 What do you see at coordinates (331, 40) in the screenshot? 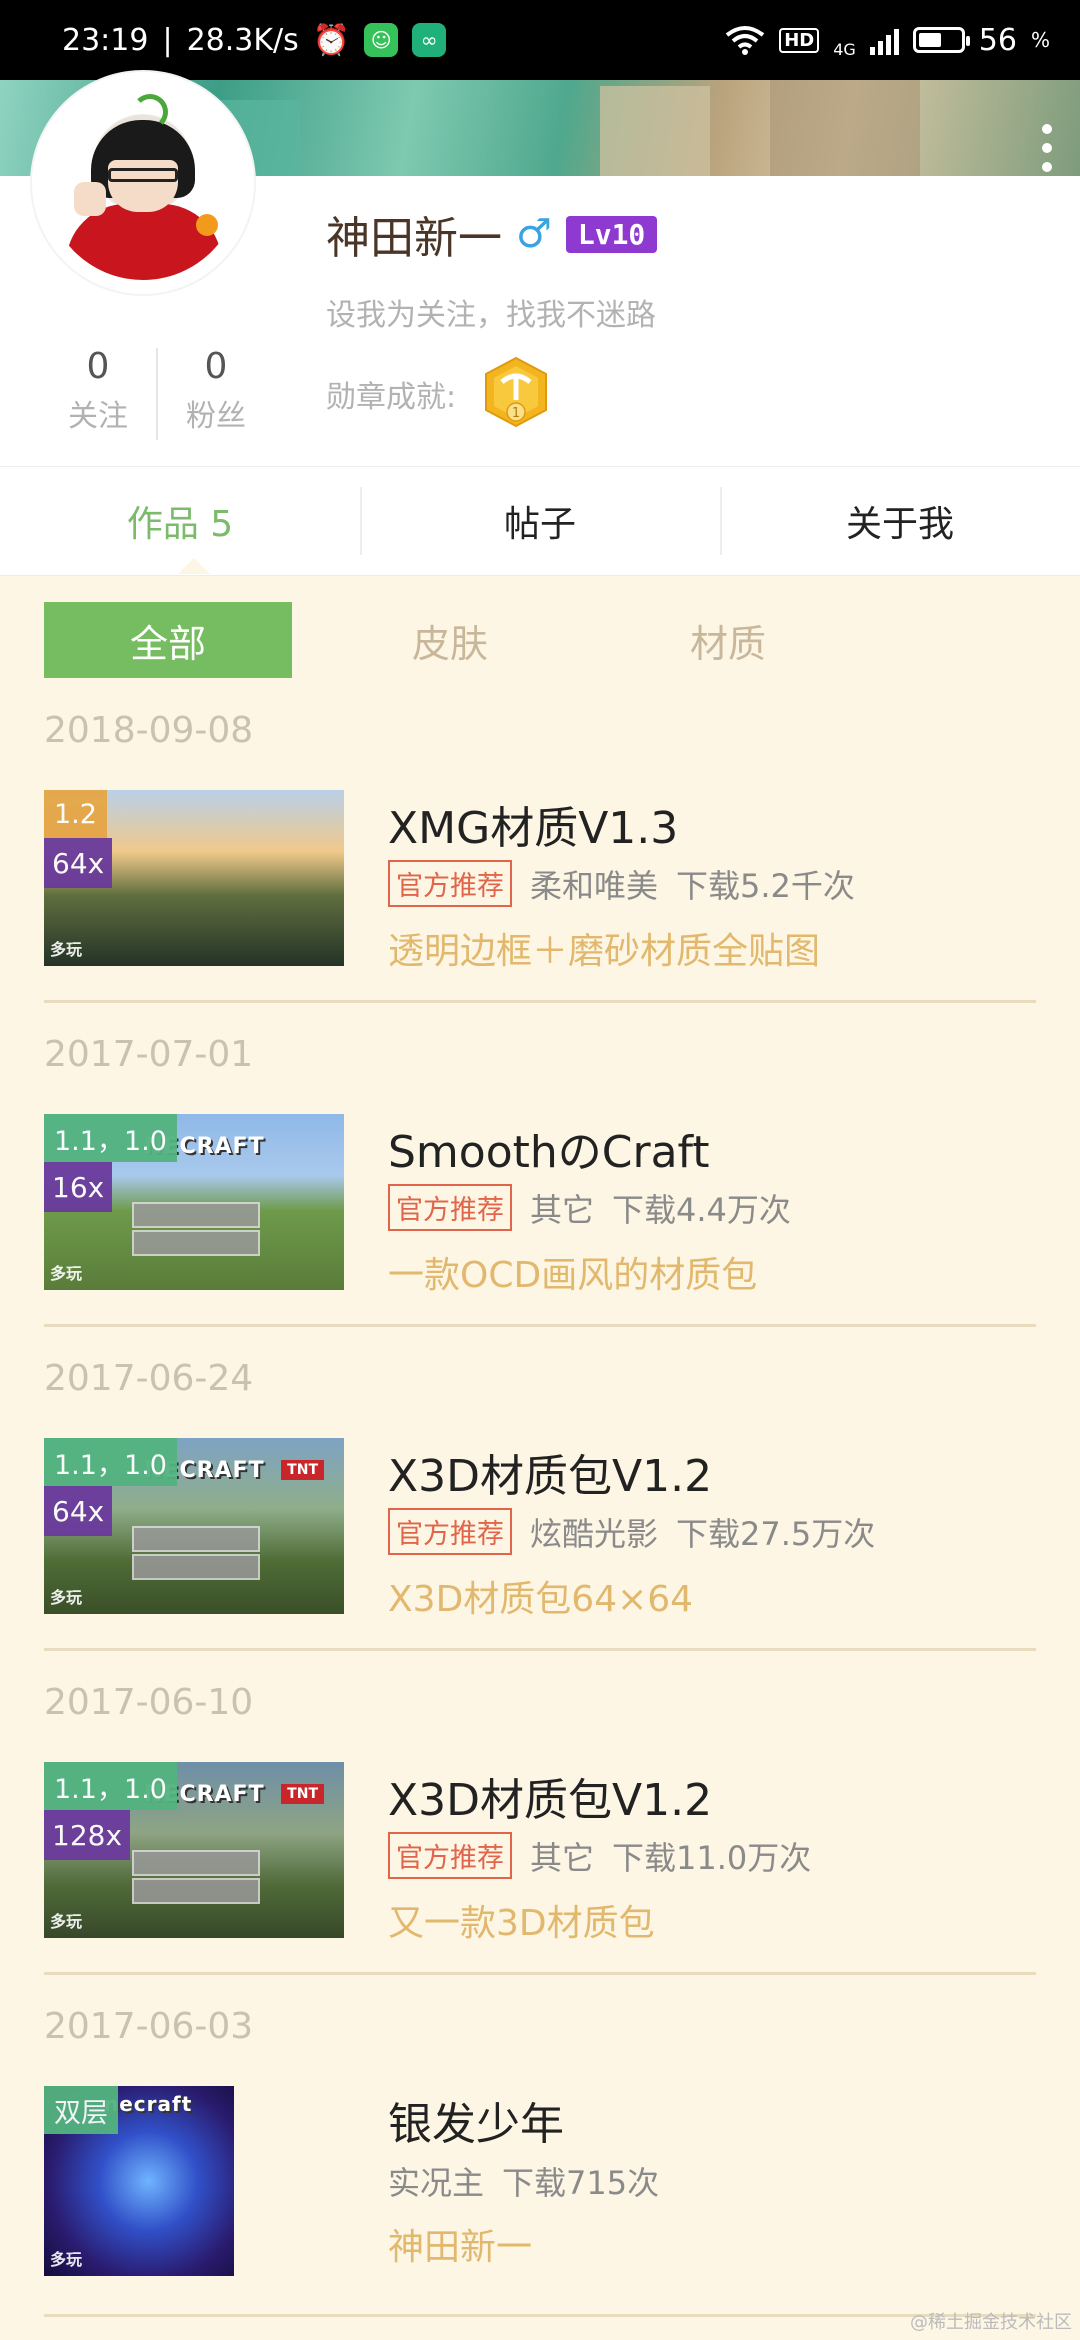
I see `alarm-icon: ⏰` at bounding box center [331, 40].